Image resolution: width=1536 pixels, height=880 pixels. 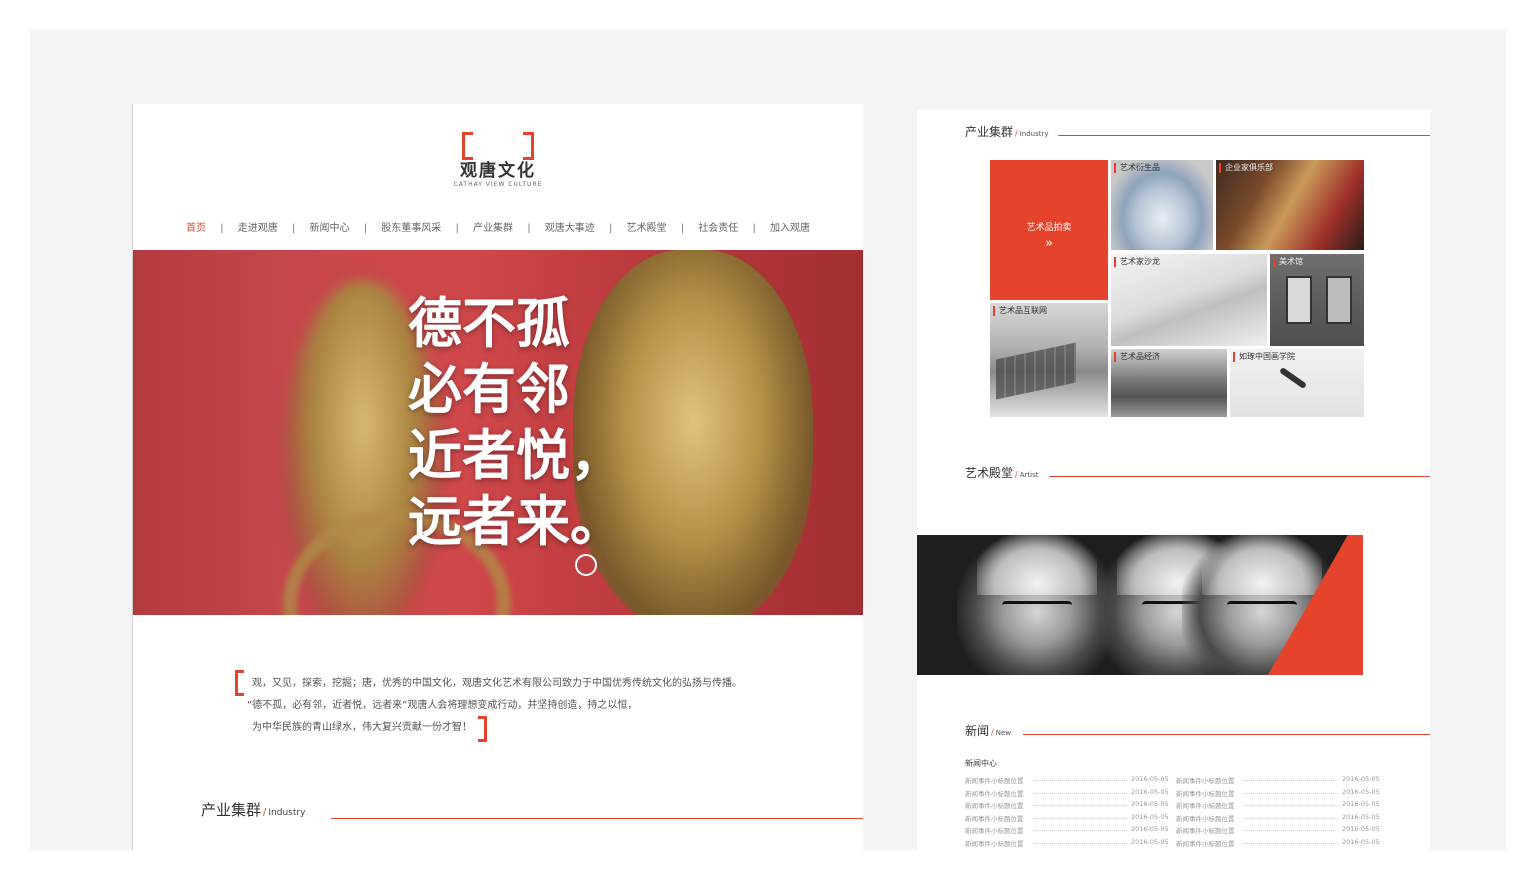 I want to click on hero-poem: 德不孤 必有邻 近者悦， 远者来。, so click(x=516, y=422).